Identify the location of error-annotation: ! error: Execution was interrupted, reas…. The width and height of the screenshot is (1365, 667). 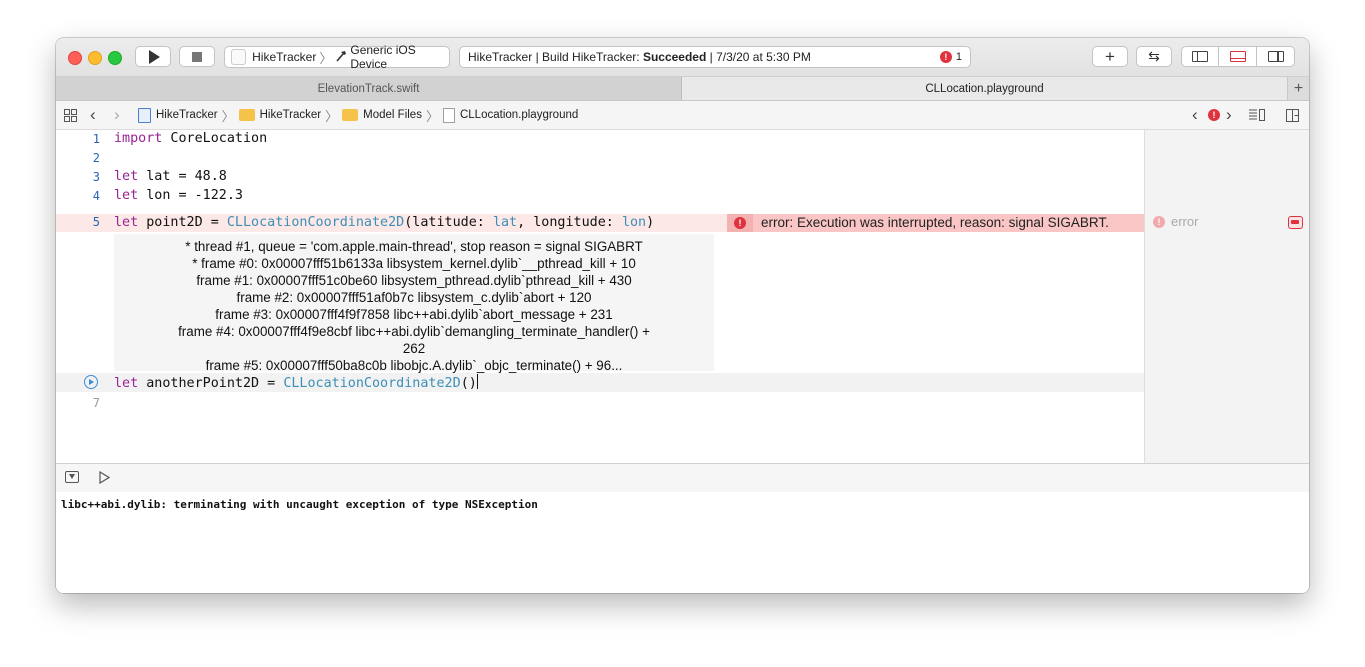
(935, 223).